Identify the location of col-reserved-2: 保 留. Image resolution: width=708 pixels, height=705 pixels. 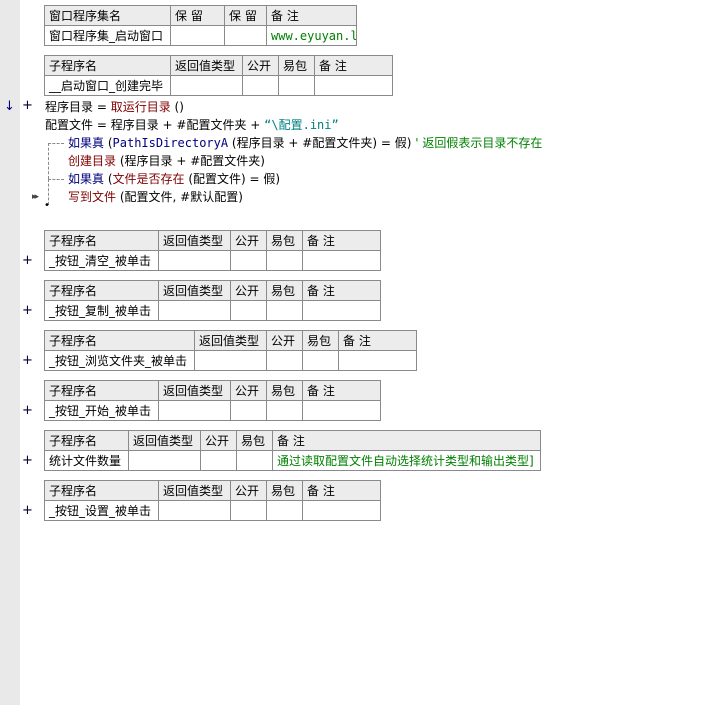
(245, 15).